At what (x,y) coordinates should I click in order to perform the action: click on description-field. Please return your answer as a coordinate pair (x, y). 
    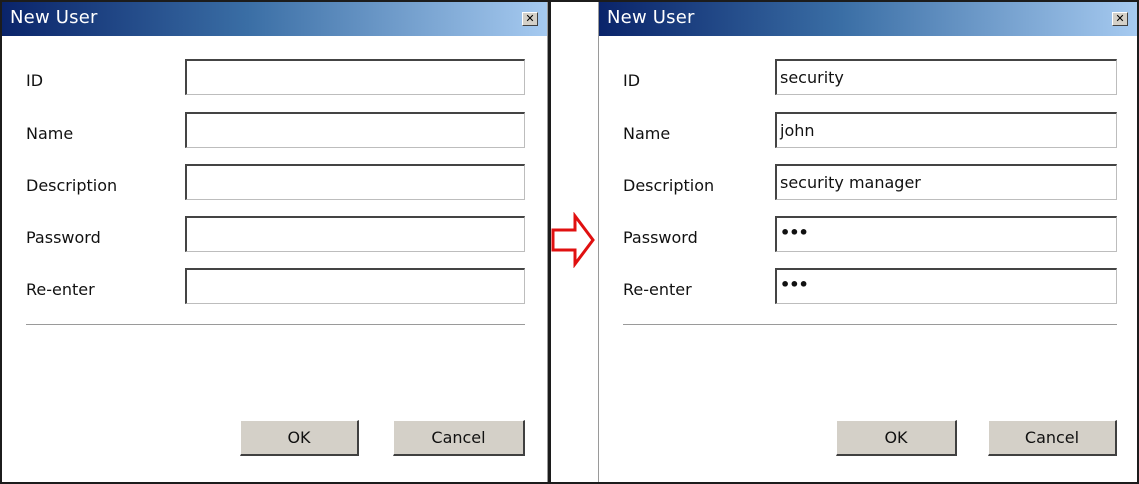
    Looking at the image, I should click on (355, 182).